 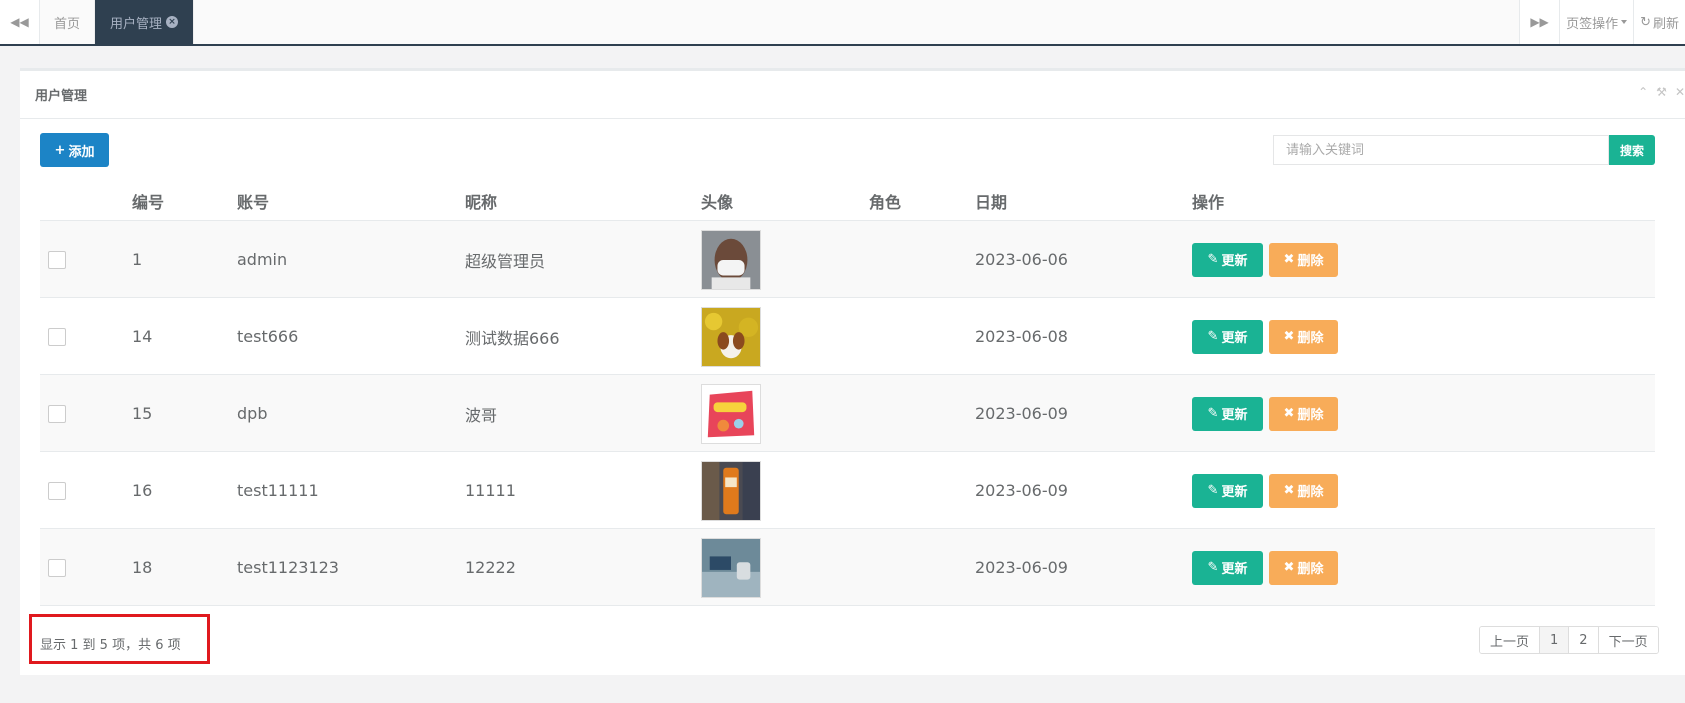 I want to click on page-button-1: 1, so click(x=1555, y=640).